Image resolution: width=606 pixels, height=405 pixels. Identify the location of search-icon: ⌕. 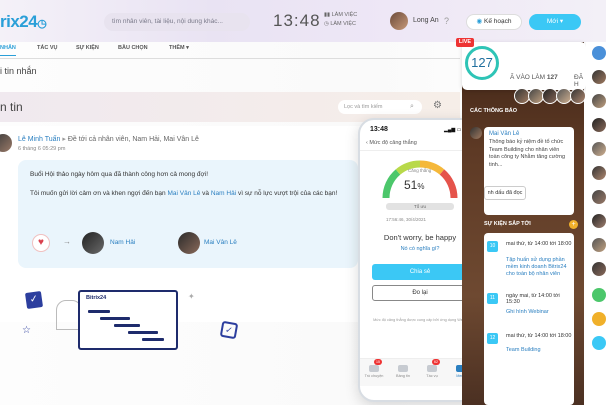
(412, 107).